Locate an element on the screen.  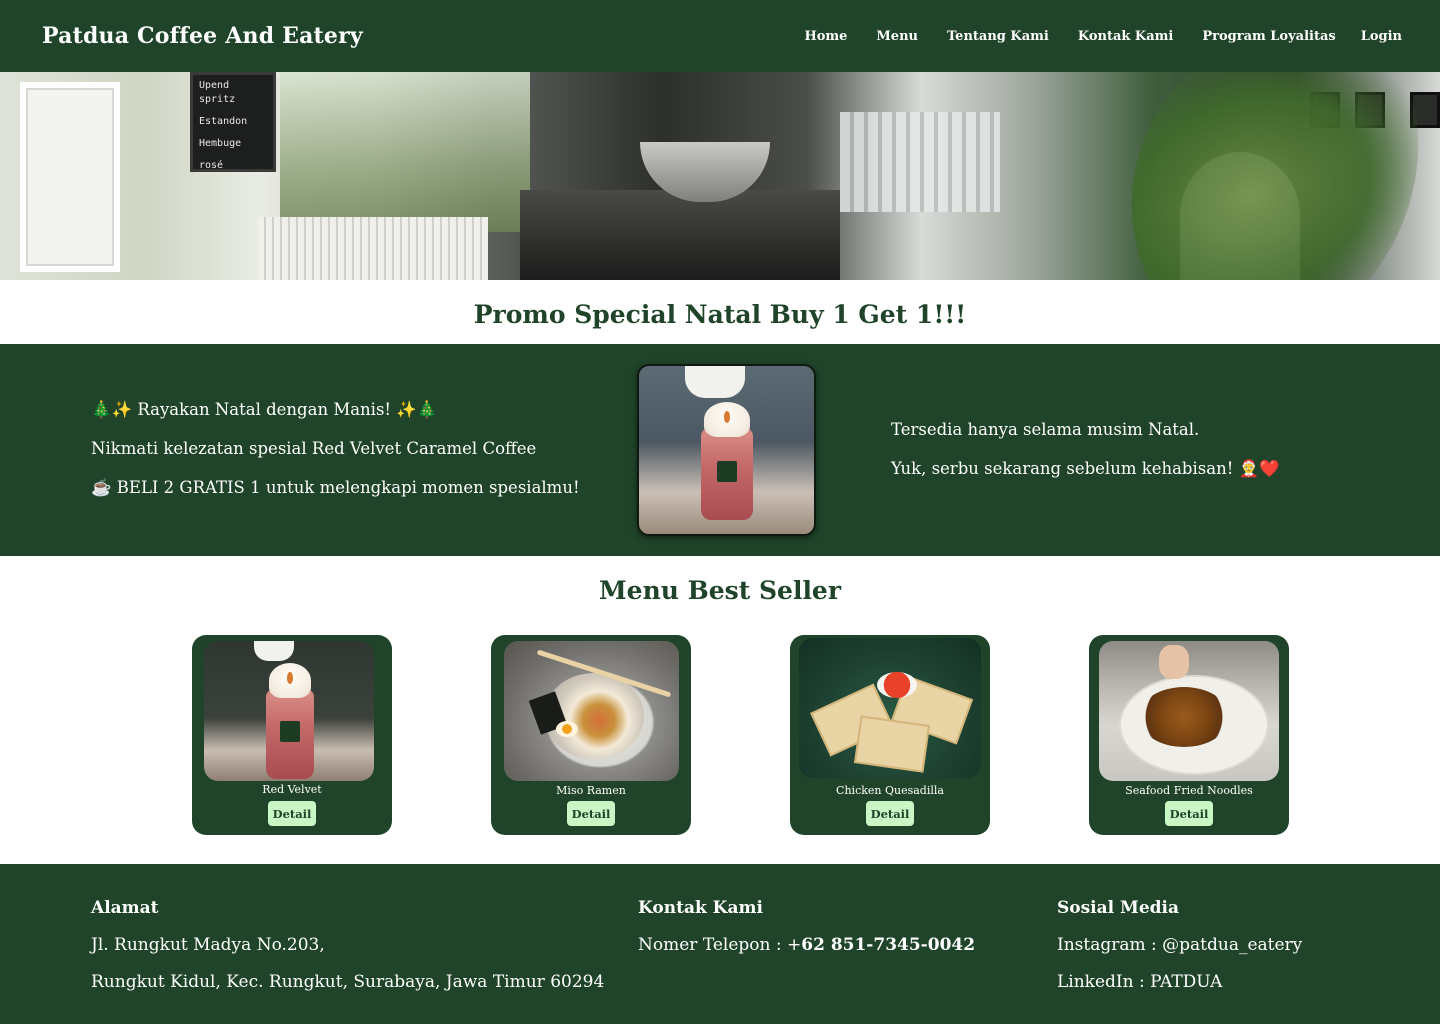
menu-item-name: Seafood Fried Noodles is located at coordinates (1189, 790).